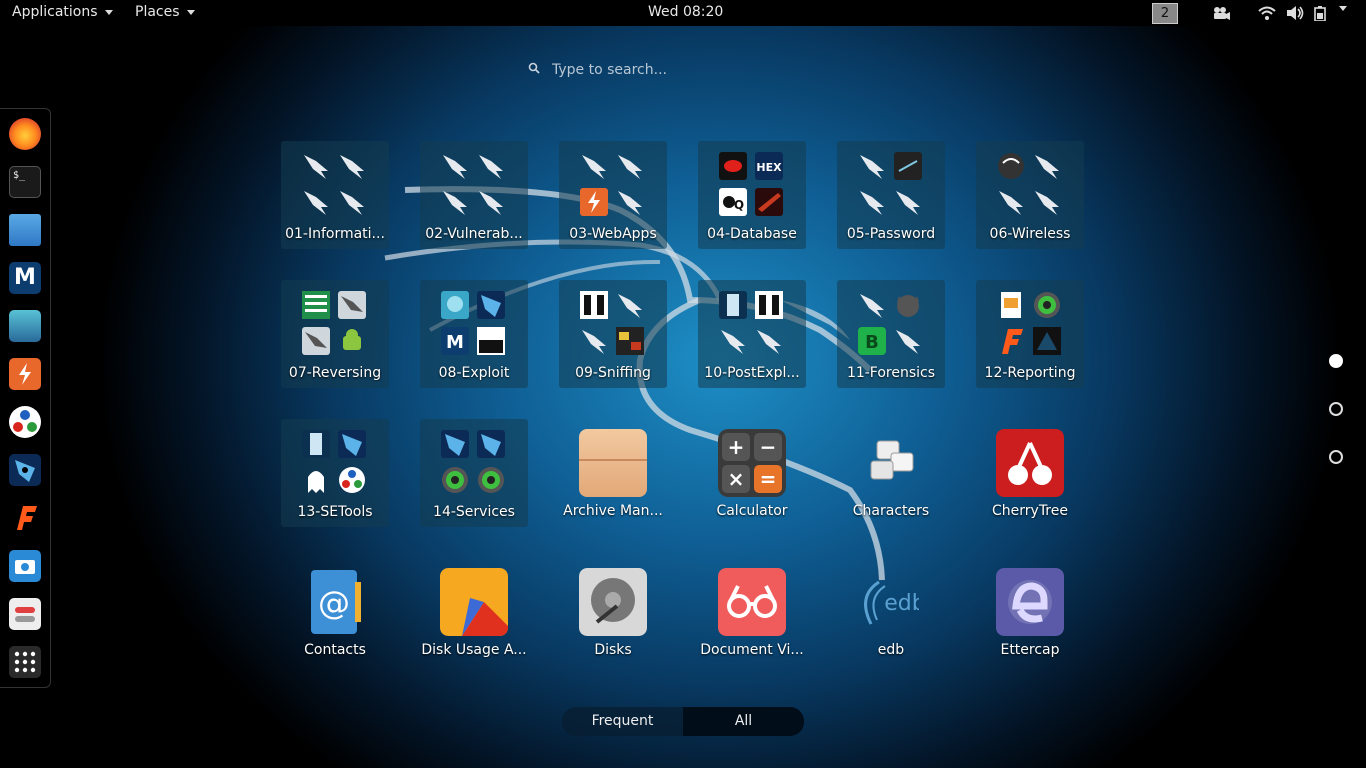 Image resolution: width=1366 pixels, height=768 pixels. Describe the element at coordinates (25, 230) in the screenshot. I see `files-icon` at that location.